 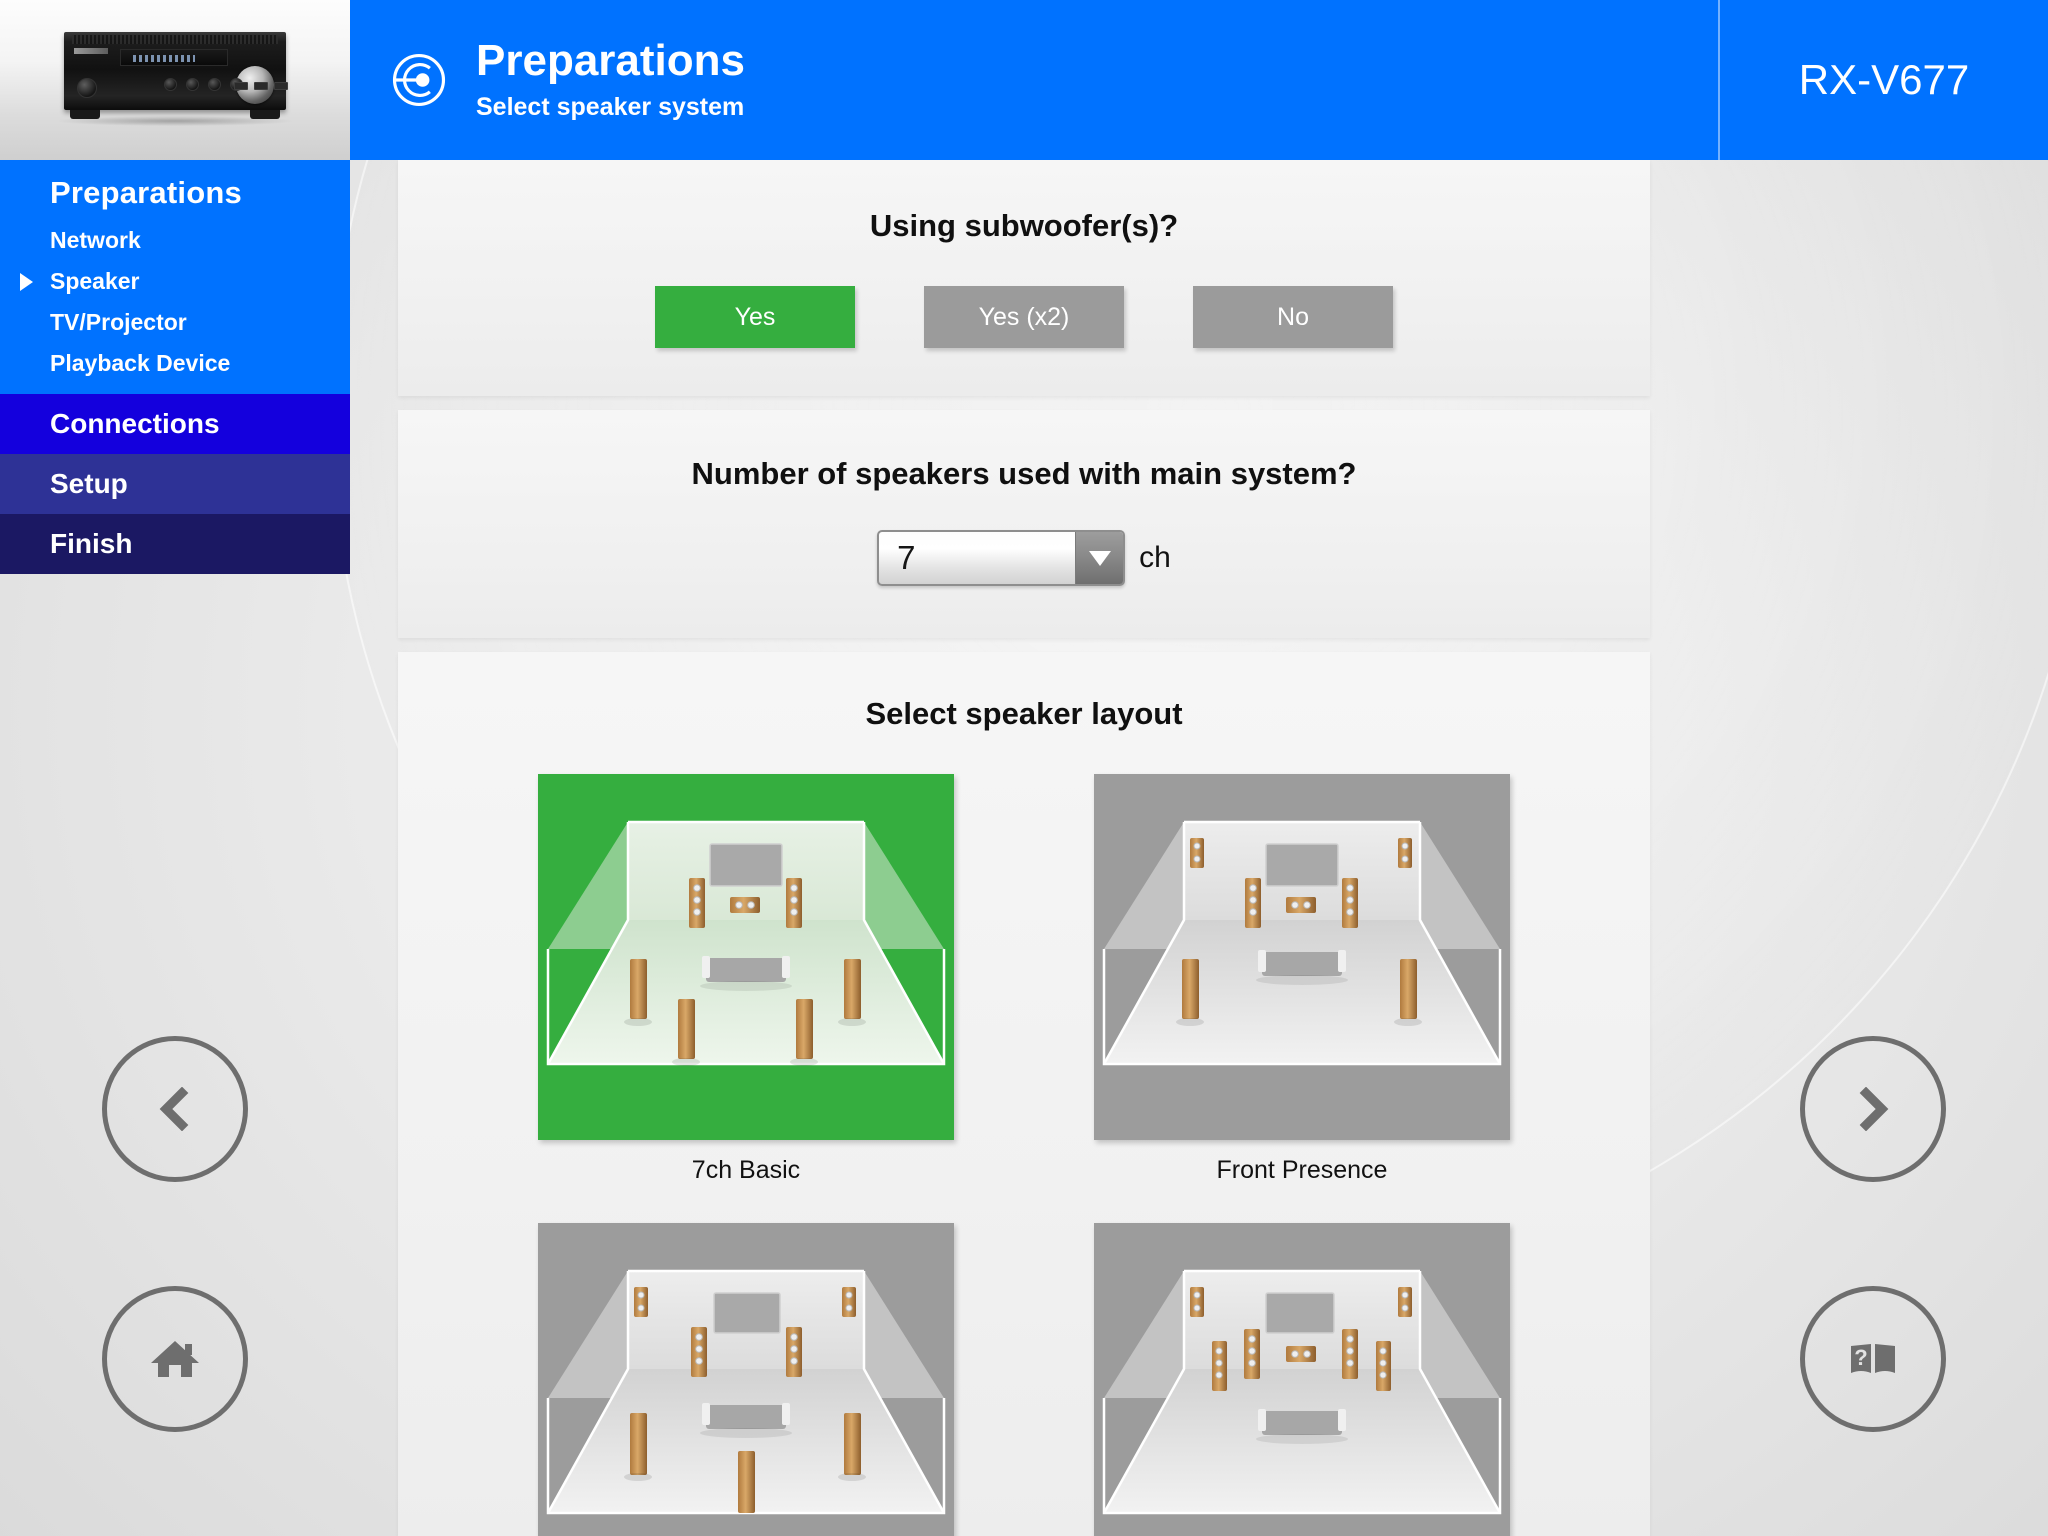 What do you see at coordinates (175, 544) in the screenshot?
I see `sidebar-stage-finish: Finish` at bounding box center [175, 544].